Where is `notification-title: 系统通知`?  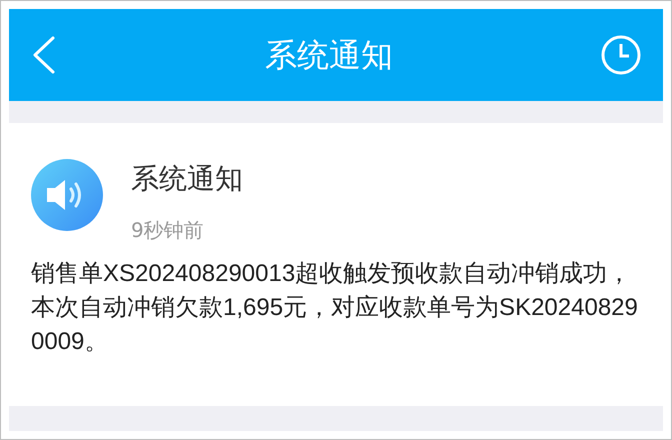 notification-title: 系统通知 is located at coordinates (187, 179).